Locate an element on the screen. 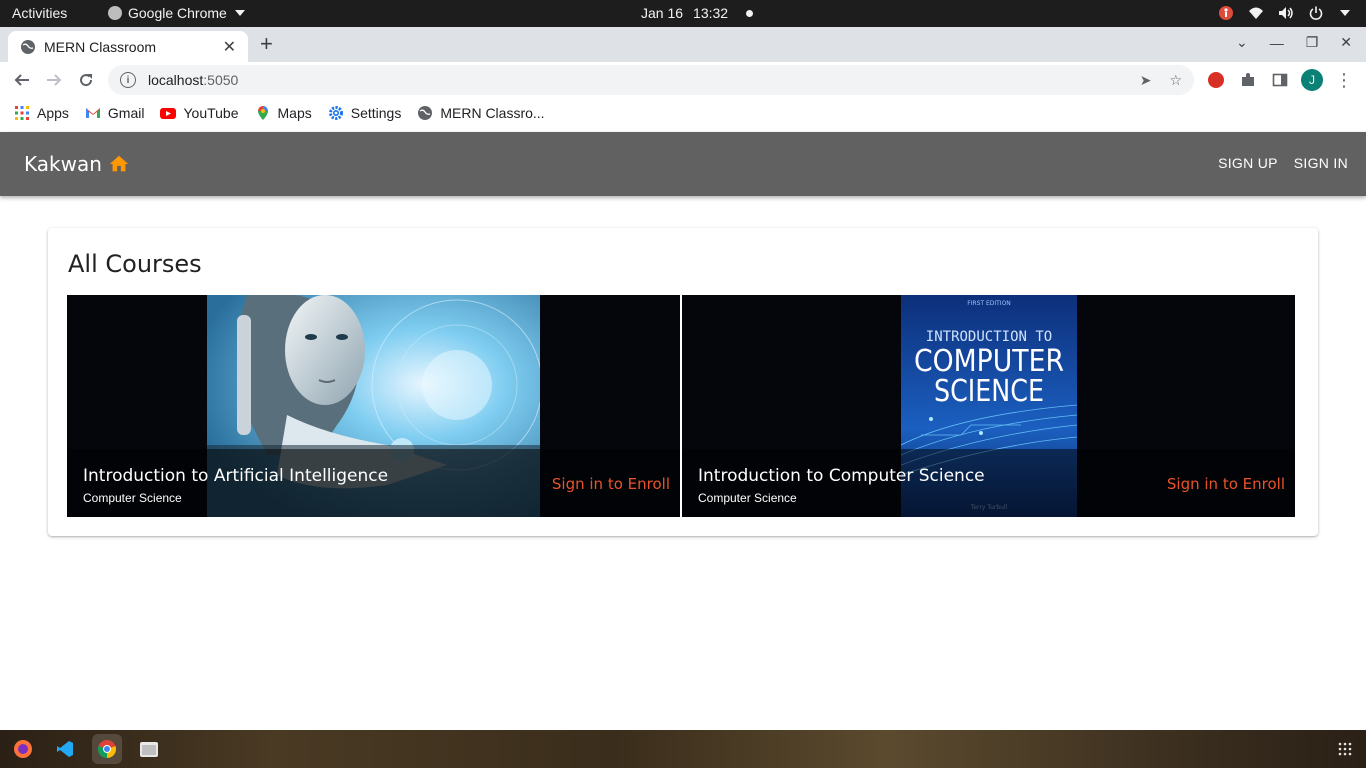 This screenshot has height=768, width=1366. bookmark-youtube: YouTube is located at coordinates (199, 113).